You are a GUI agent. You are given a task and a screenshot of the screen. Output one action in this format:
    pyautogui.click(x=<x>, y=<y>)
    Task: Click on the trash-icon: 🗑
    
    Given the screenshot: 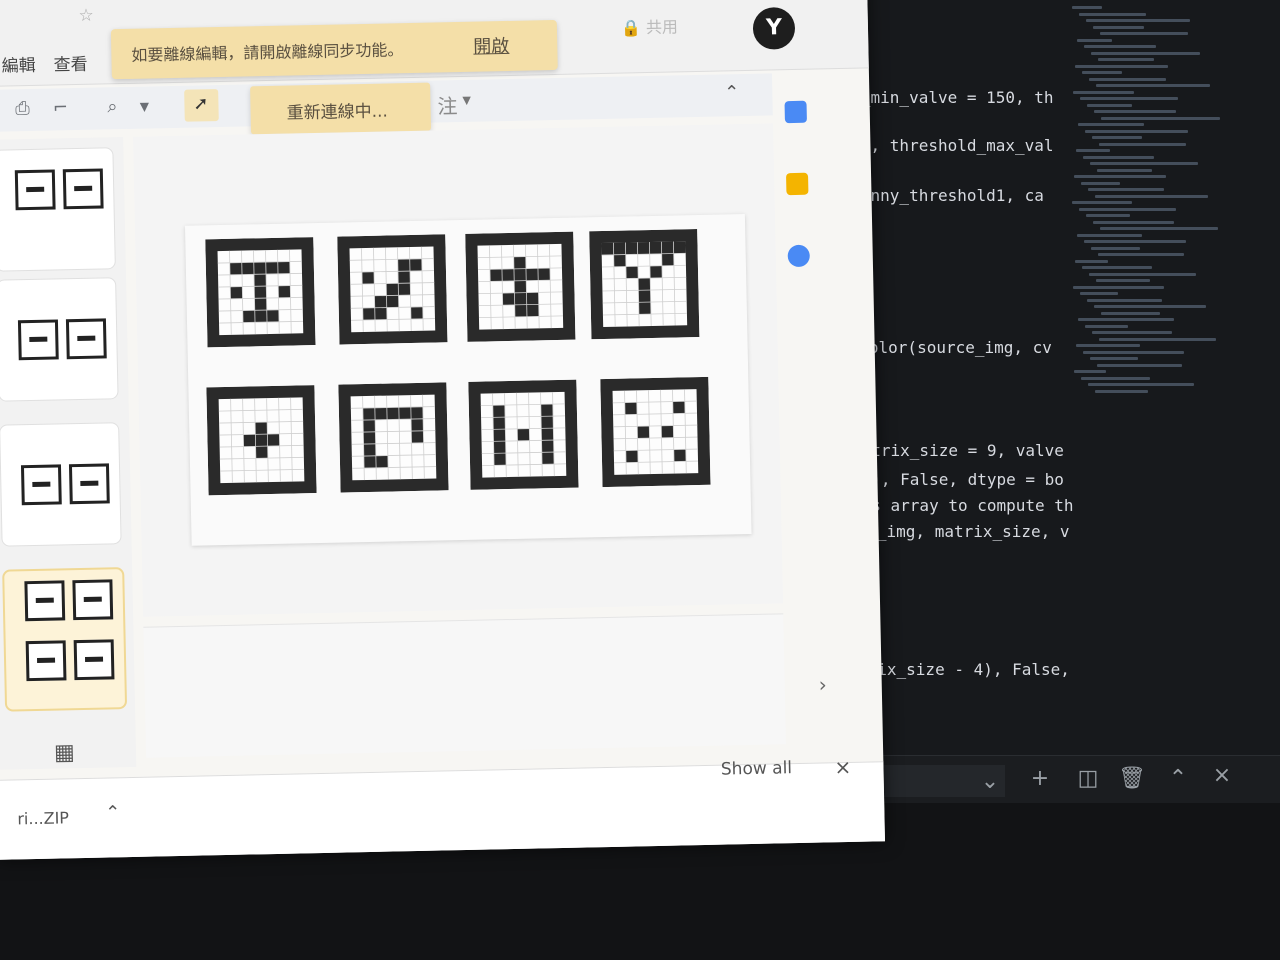 What is the action you would take?
    pyautogui.click(x=1132, y=779)
    